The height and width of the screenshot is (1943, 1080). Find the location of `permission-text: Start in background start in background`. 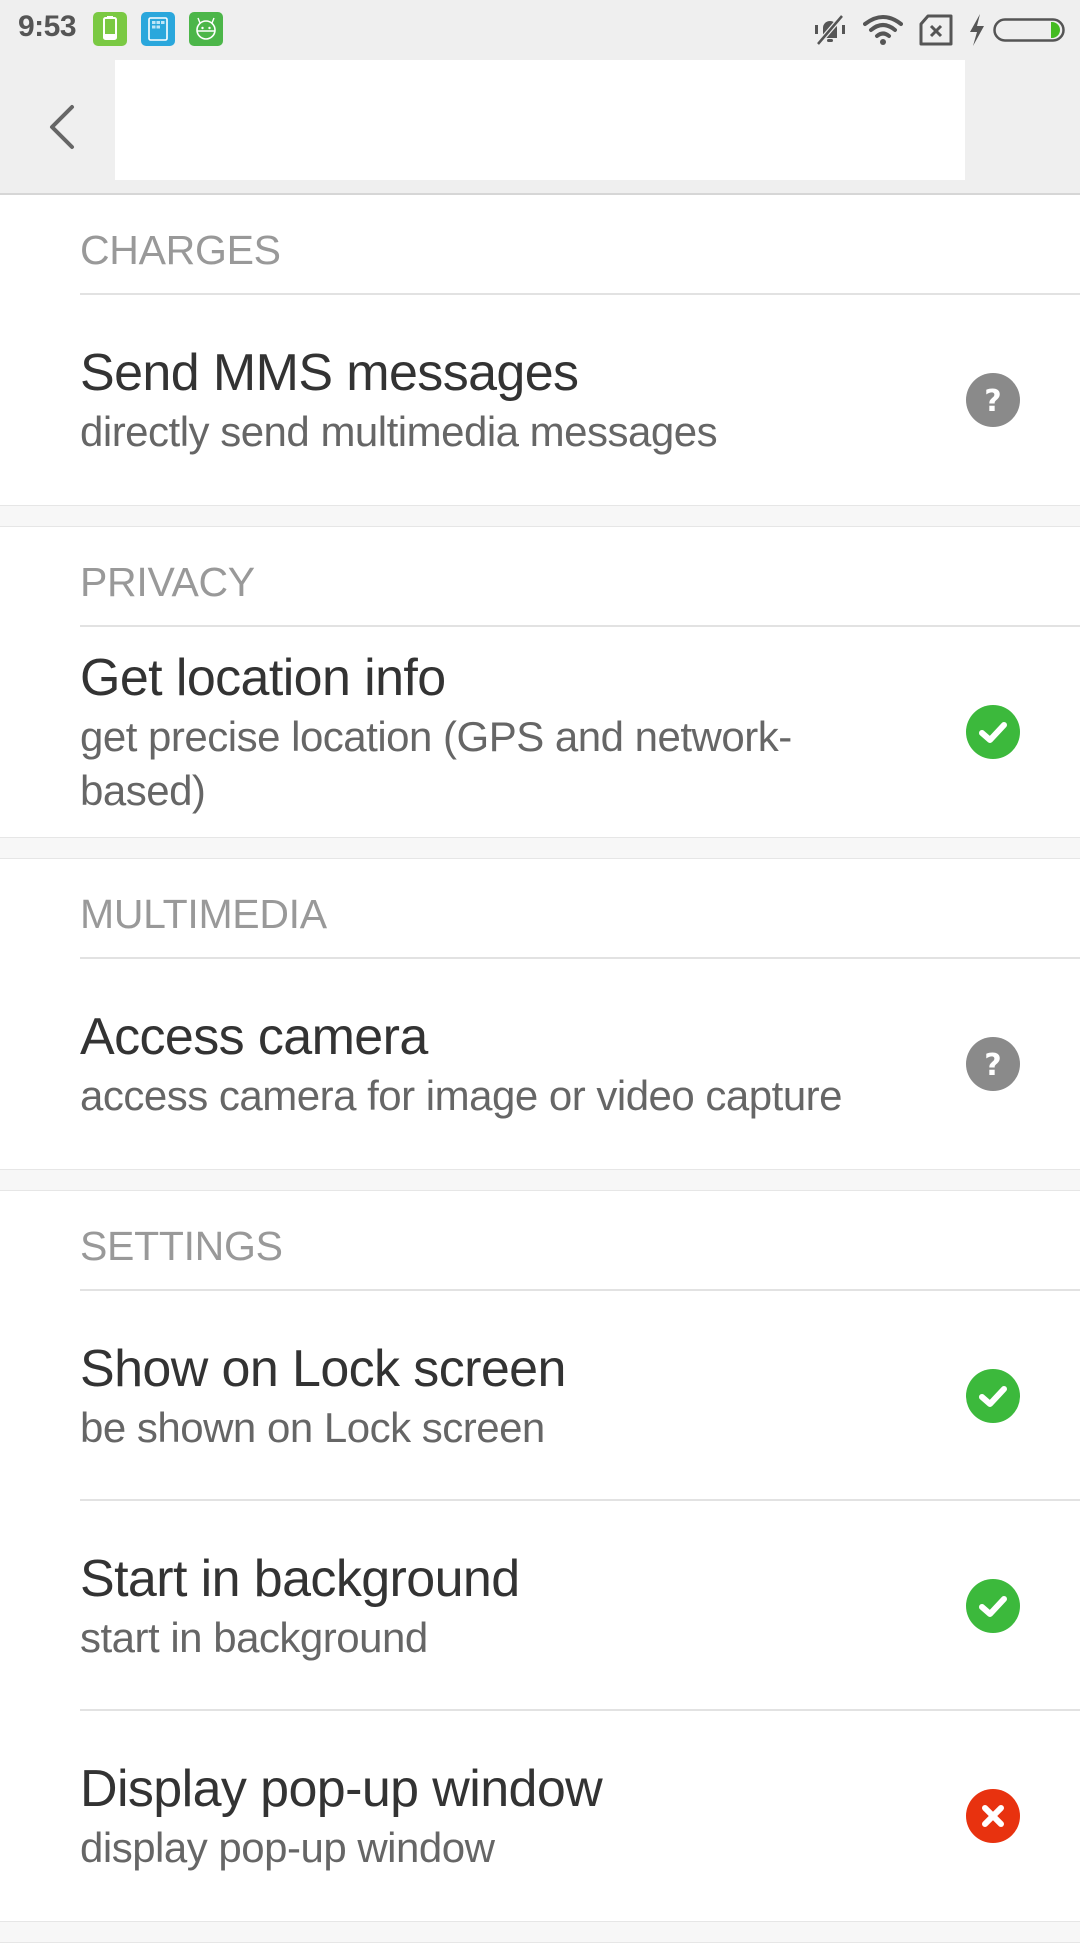

permission-text: Start in background start in background is located at coordinates (490, 1606).